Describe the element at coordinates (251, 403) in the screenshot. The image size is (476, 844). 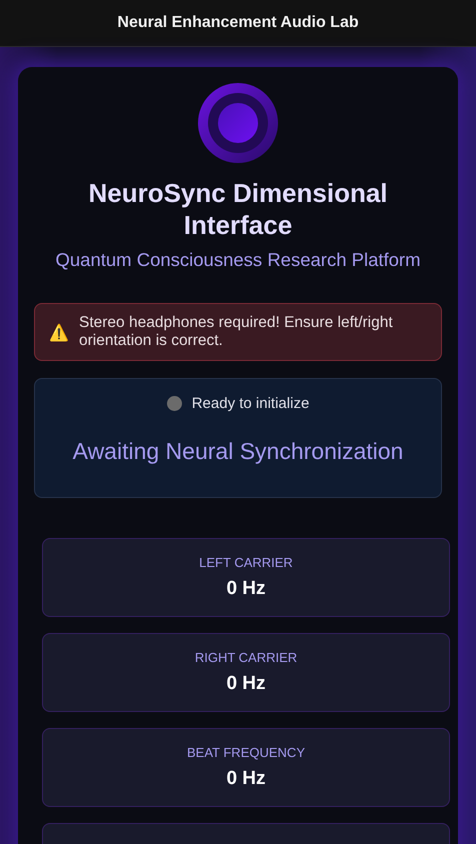
I see `status-text: Ready to initialize` at that location.